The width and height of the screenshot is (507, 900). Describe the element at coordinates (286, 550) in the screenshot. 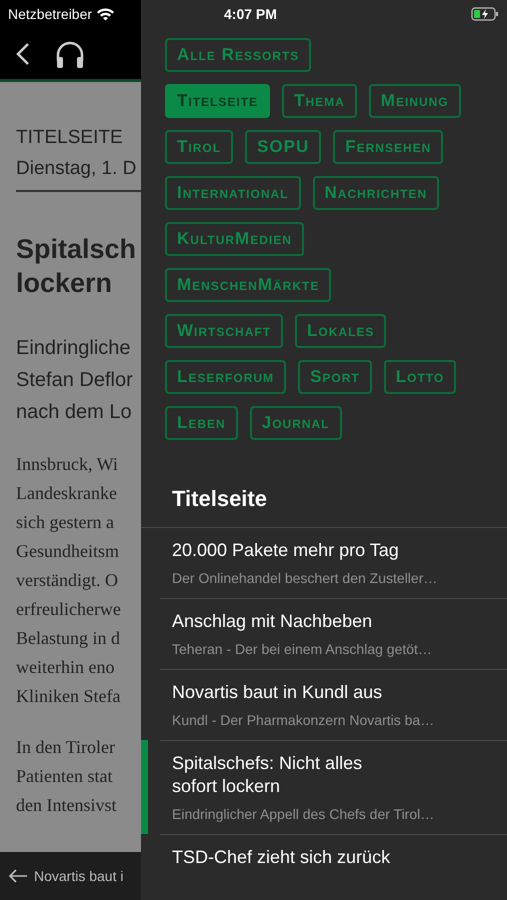

I see `article-title: 20.000 Pakete mehr pro Tag` at that location.